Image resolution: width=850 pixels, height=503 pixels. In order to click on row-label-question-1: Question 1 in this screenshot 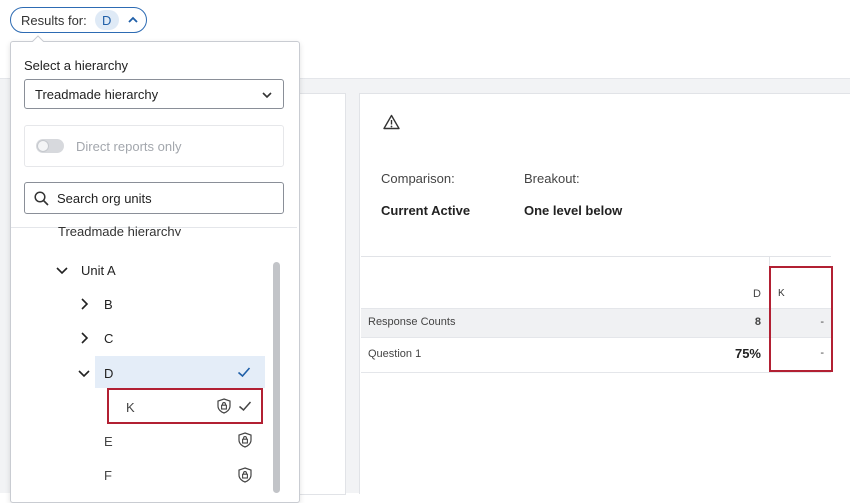, I will do `click(395, 354)`.